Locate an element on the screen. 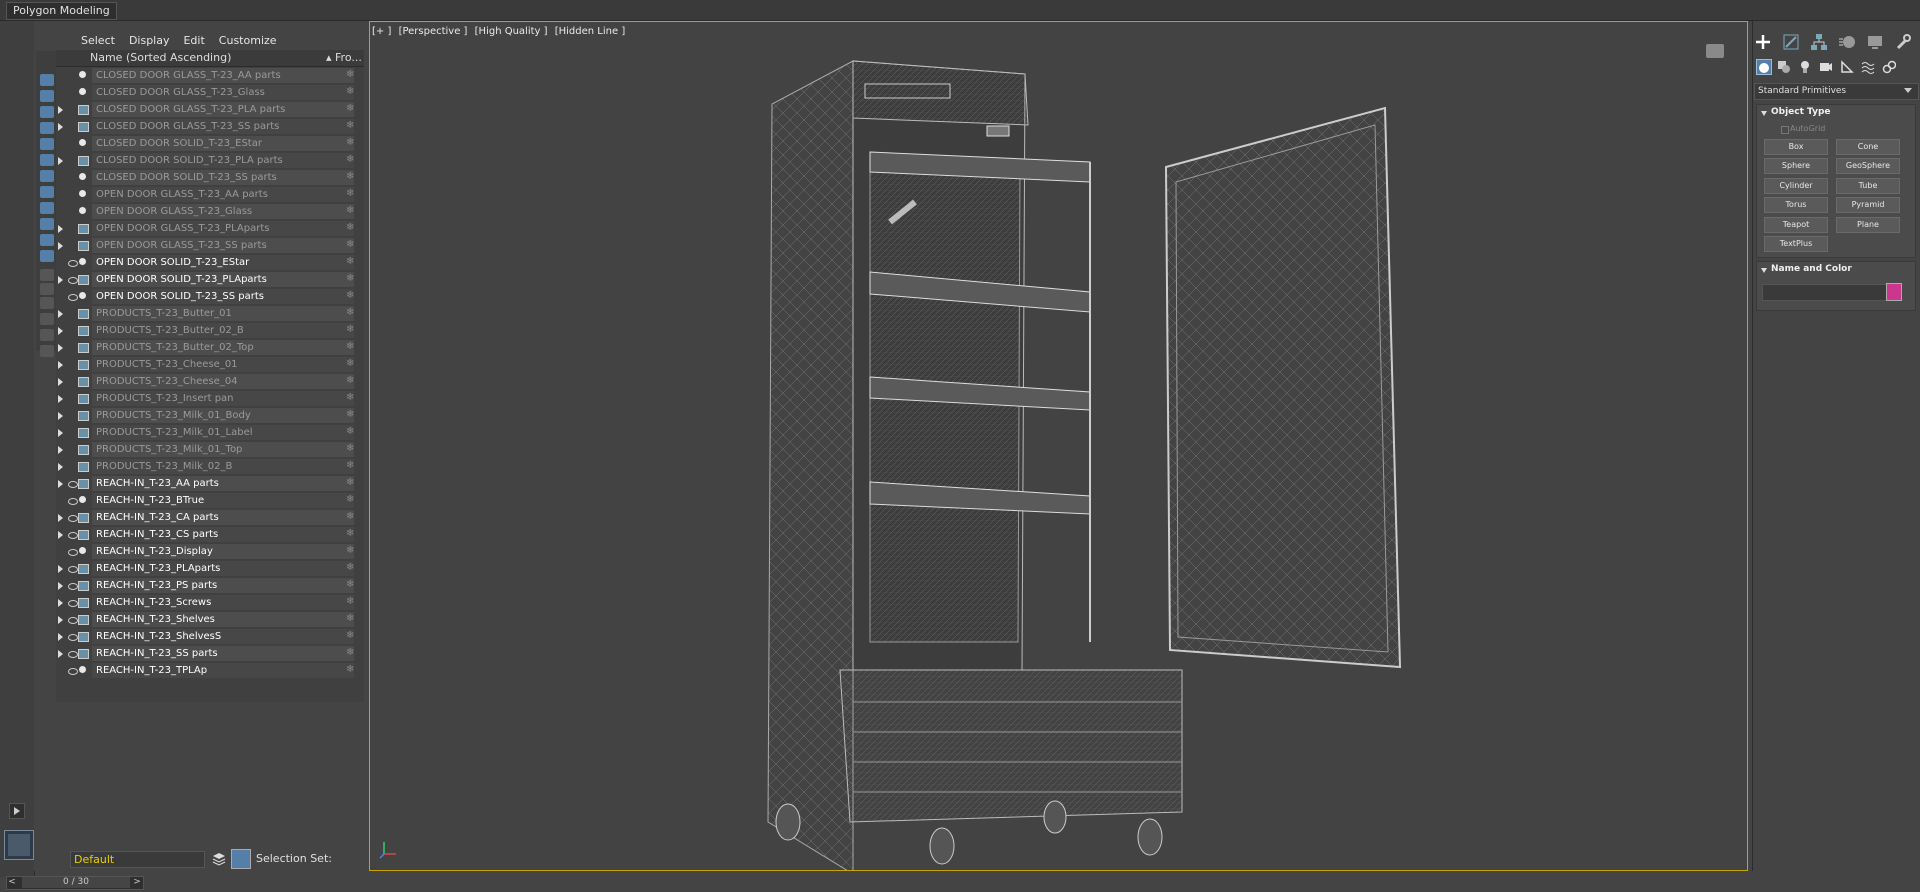 The image size is (1920, 892). list-item: OPEN DOOR SOLID_T-23_EStar ❄ is located at coordinates (210, 262).